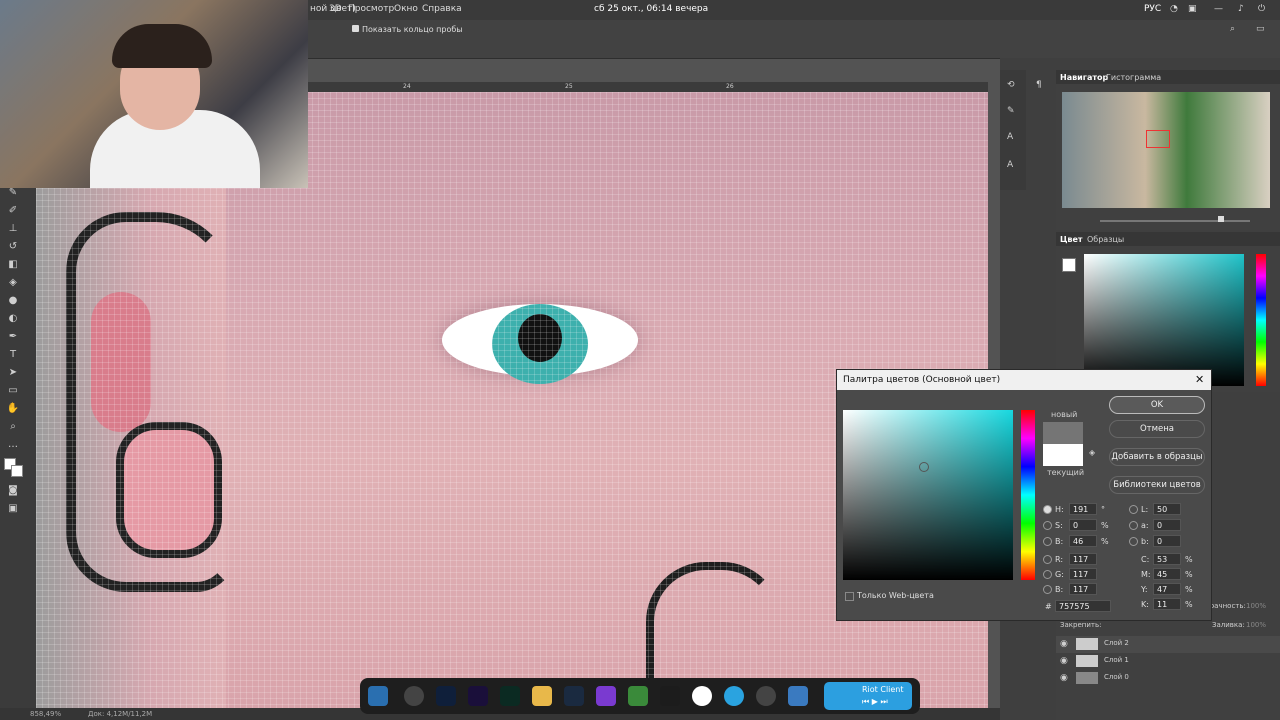  Describe the element at coordinates (798, 696) in the screenshot. I see `paint-icon` at that location.